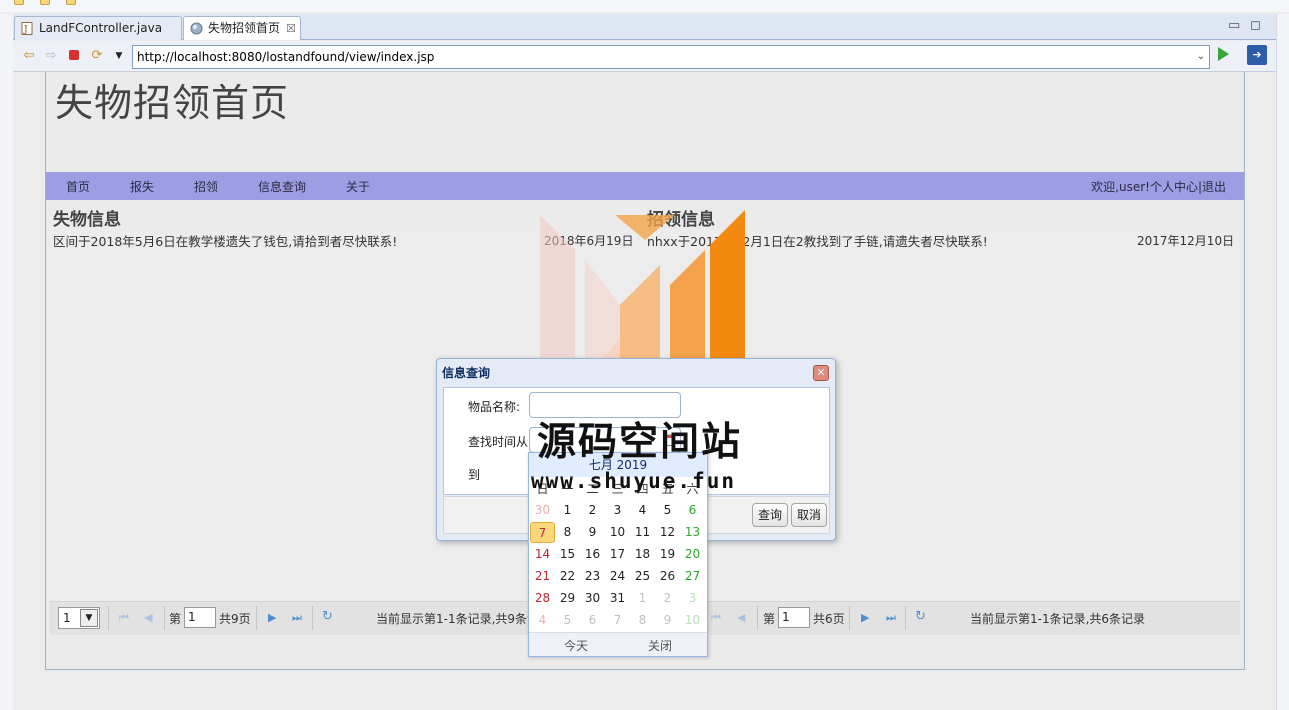 The height and width of the screenshot is (710, 1289). What do you see at coordinates (79, 618) in the screenshot?
I see `page-size-select: 1 ▼` at bounding box center [79, 618].